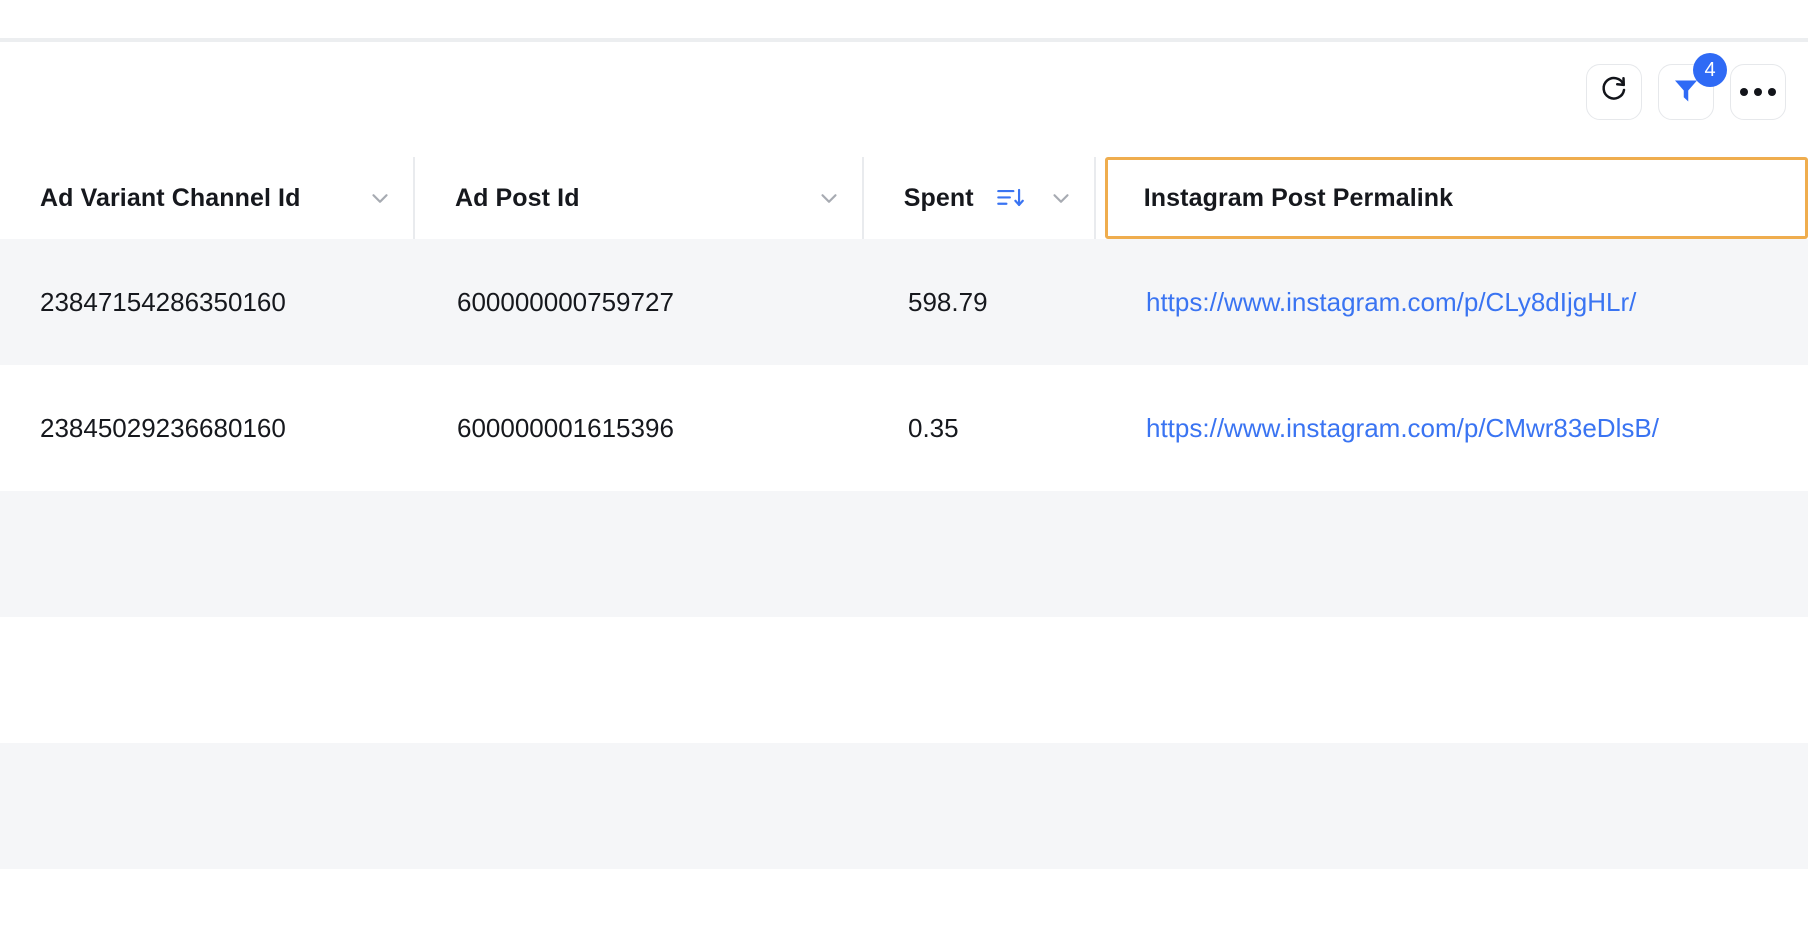  What do you see at coordinates (979, 198) in the screenshot?
I see `column-header-spent: Spent` at bounding box center [979, 198].